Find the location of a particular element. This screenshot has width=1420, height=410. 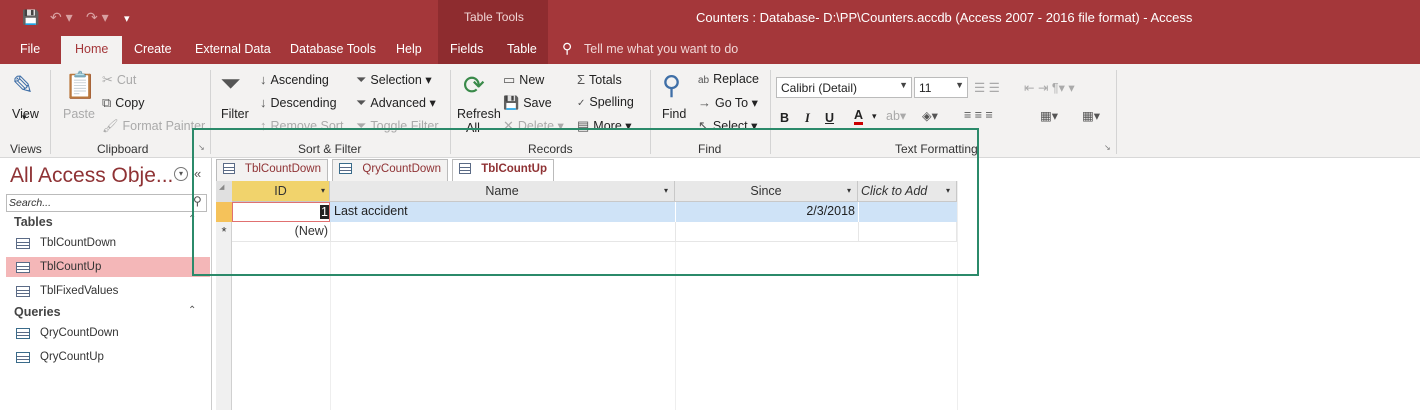

save-record-icon: 💾 is located at coordinates (511, 102).